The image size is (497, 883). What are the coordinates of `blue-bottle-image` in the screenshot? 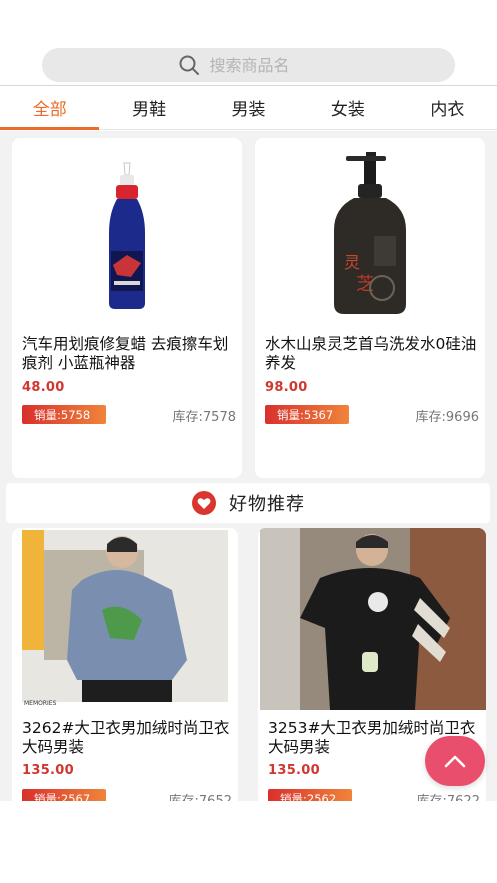 It's located at (127, 235).